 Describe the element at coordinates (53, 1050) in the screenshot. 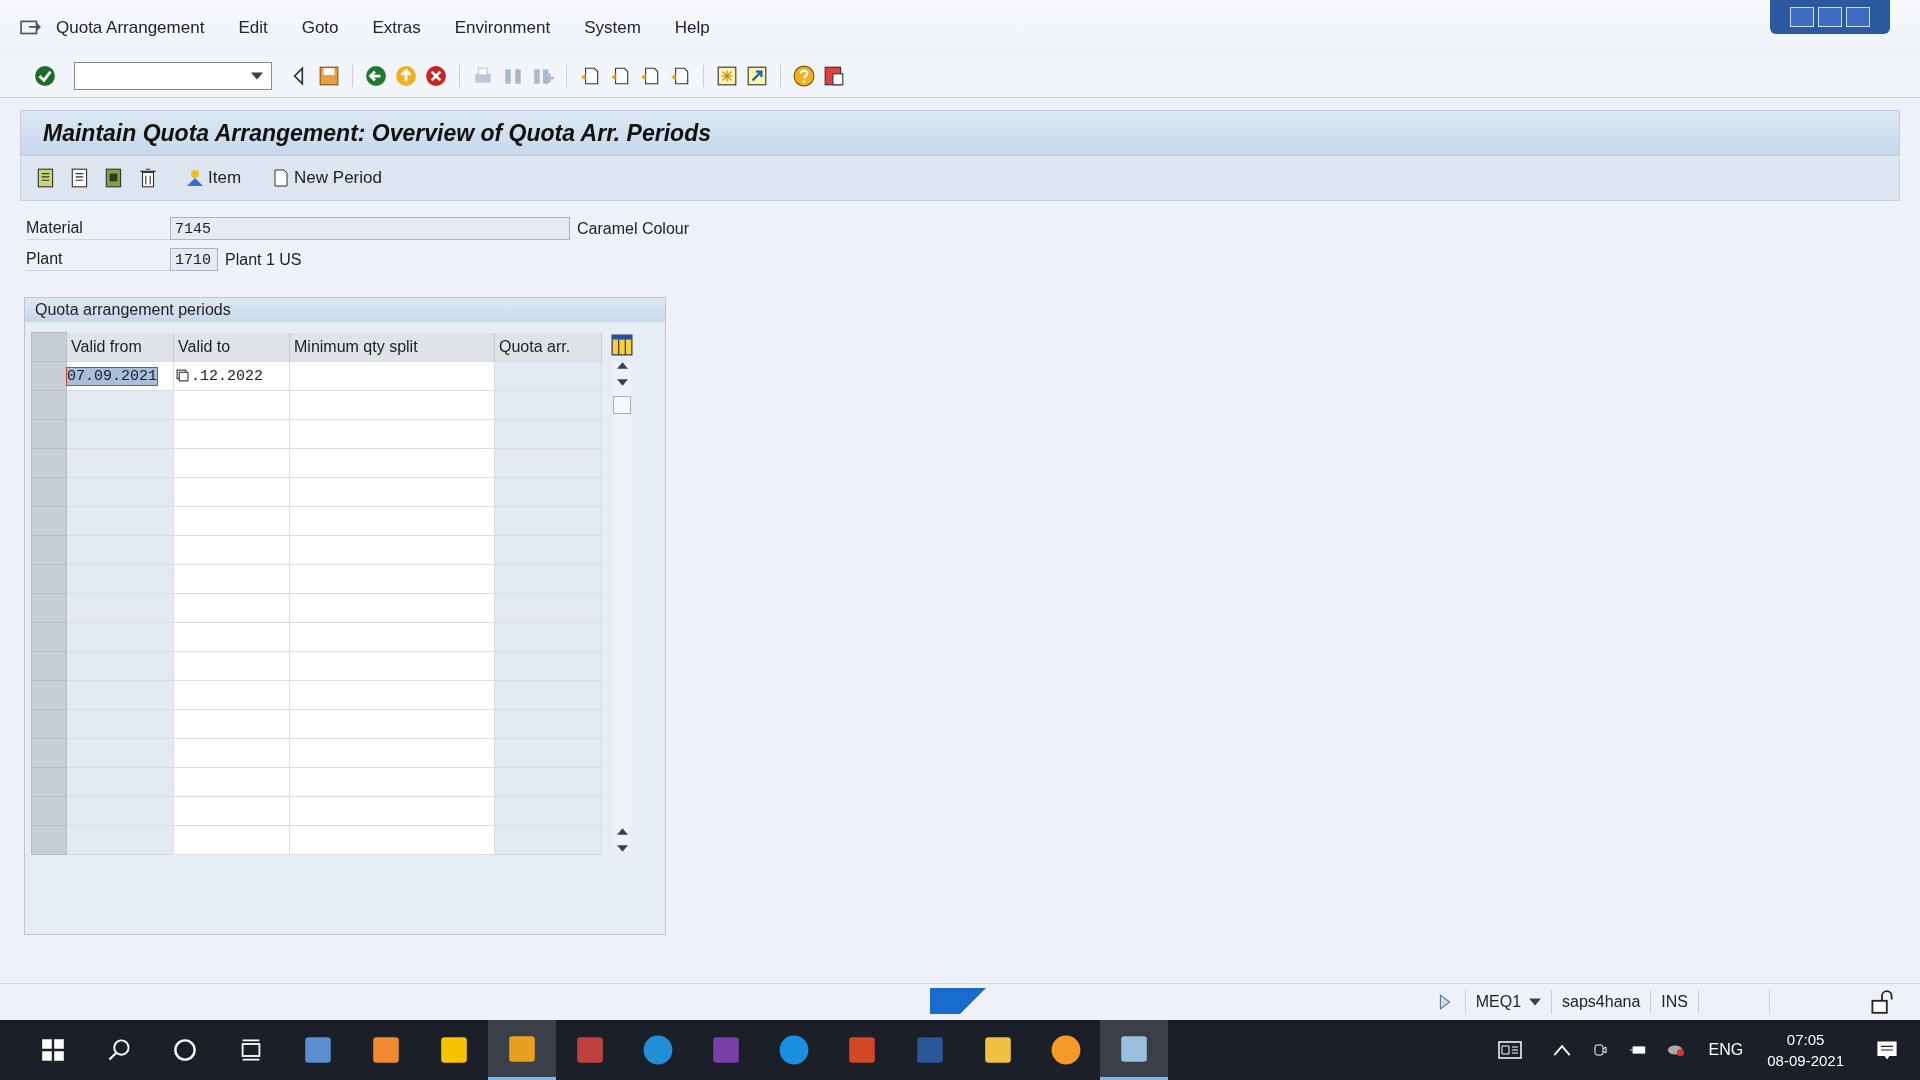

I see `start-icon` at that location.